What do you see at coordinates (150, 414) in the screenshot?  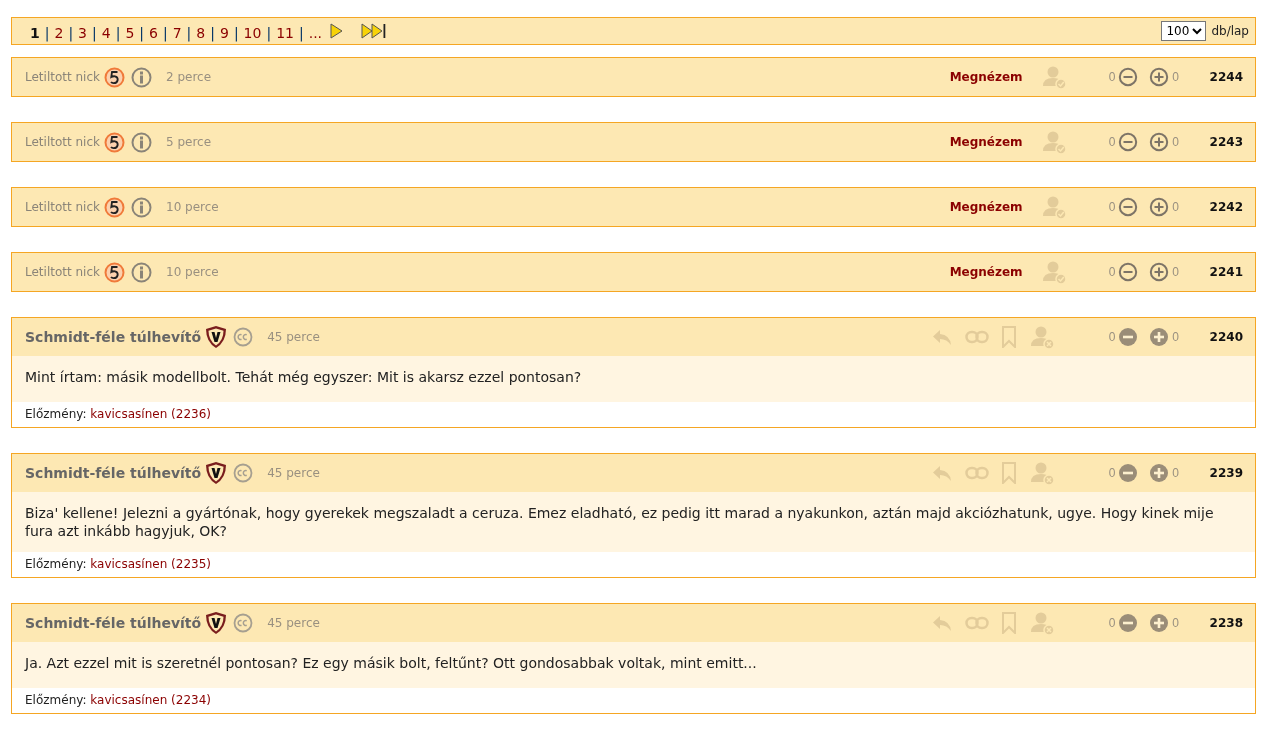 I see `history-link: kavicsasínen (2236)` at bounding box center [150, 414].